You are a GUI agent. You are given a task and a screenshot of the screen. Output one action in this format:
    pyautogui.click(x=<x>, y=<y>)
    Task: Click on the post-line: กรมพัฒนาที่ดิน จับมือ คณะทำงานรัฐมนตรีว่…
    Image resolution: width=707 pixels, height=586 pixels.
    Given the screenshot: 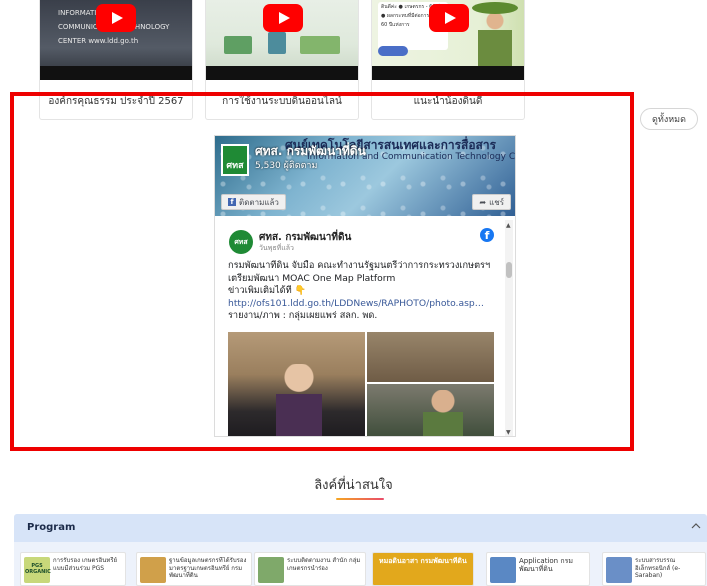 What is the action you would take?
    pyautogui.click(x=359, y=265)
    